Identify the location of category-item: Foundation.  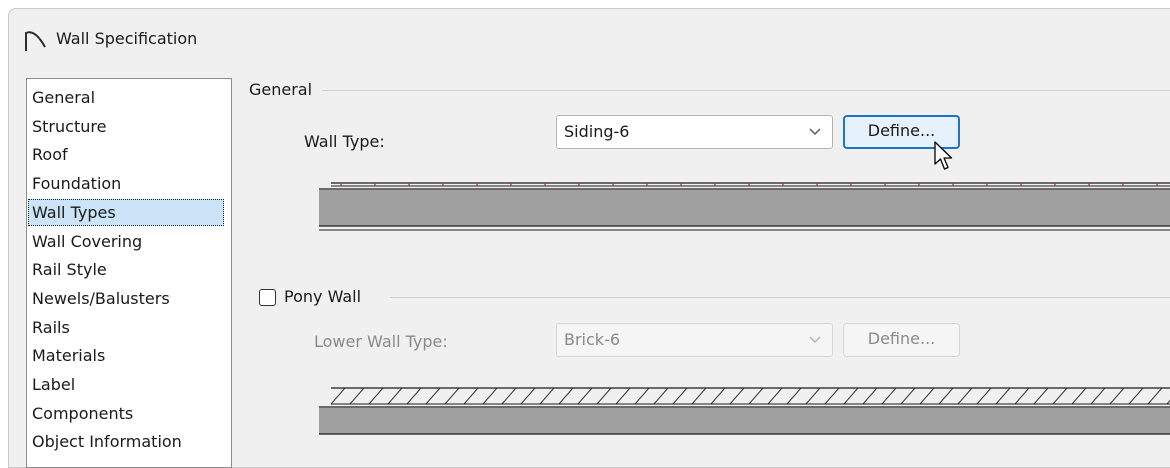
(126, 183).